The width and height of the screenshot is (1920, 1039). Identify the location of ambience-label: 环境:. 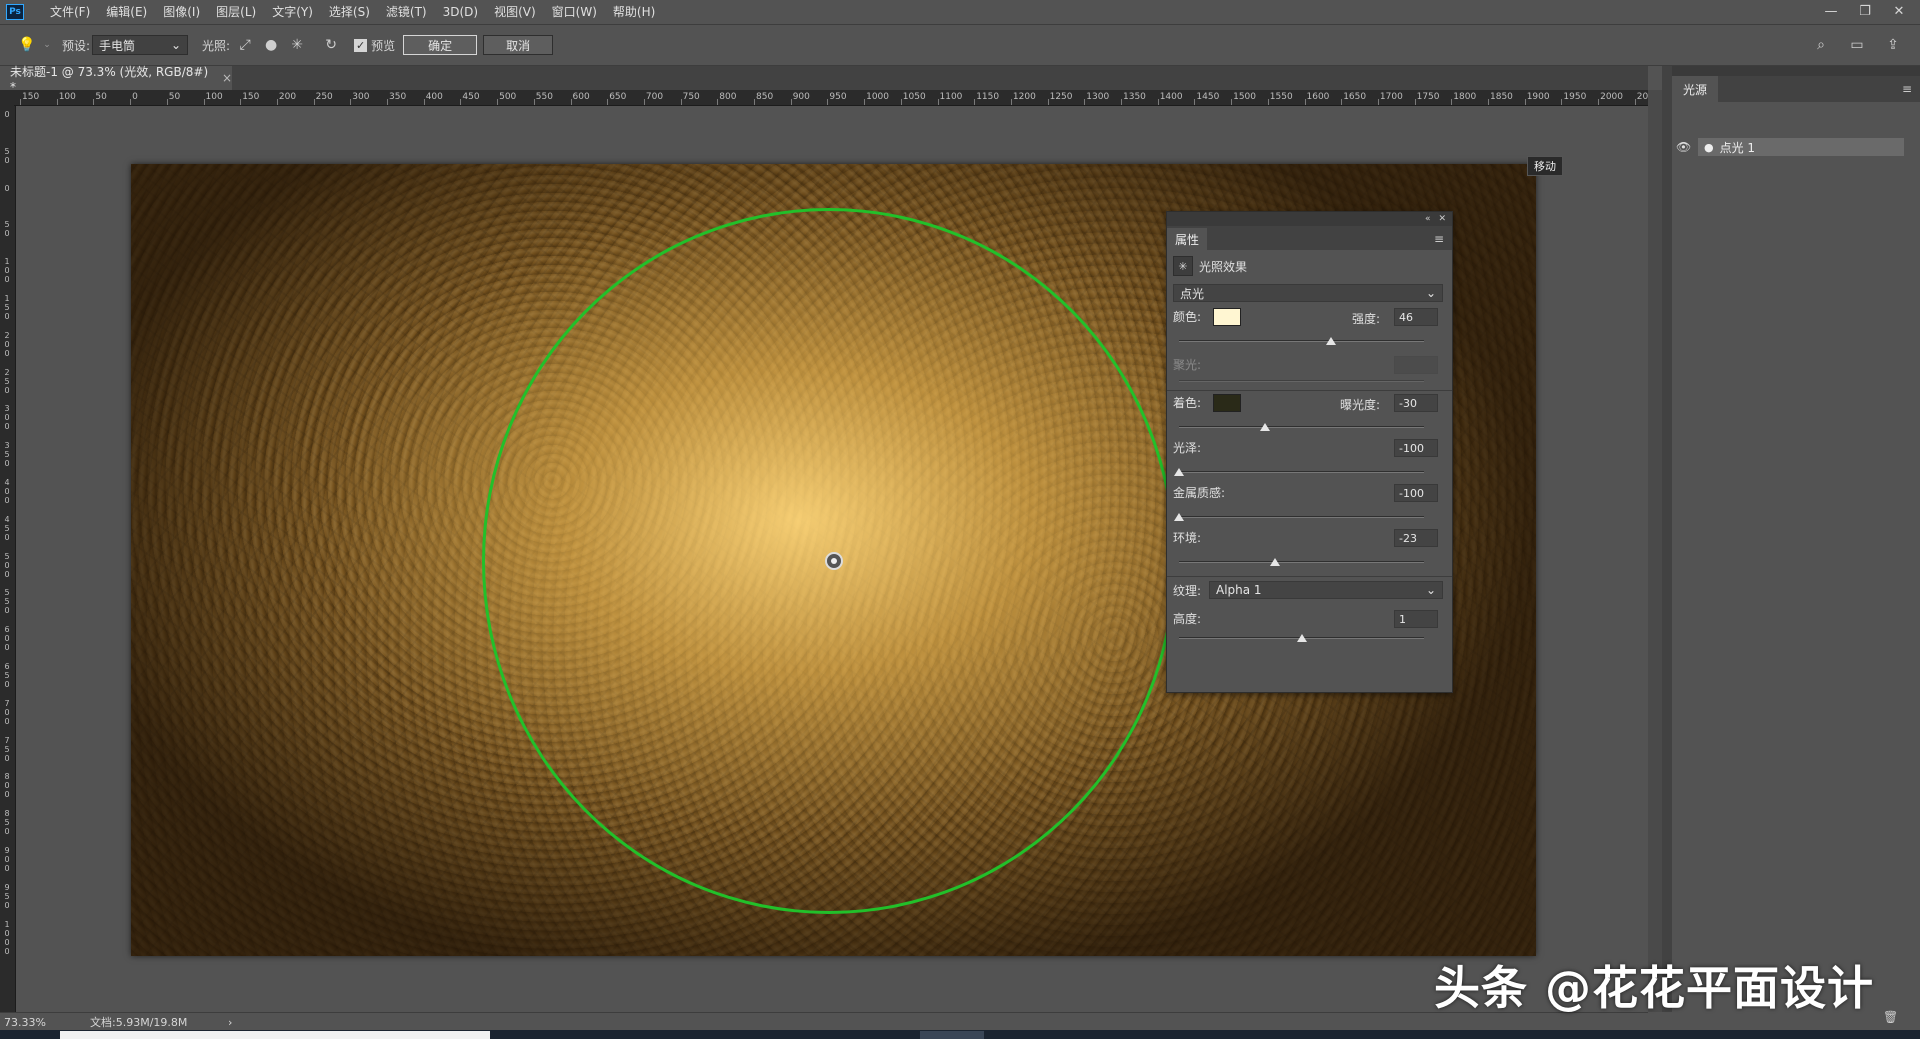
(1187, 538).